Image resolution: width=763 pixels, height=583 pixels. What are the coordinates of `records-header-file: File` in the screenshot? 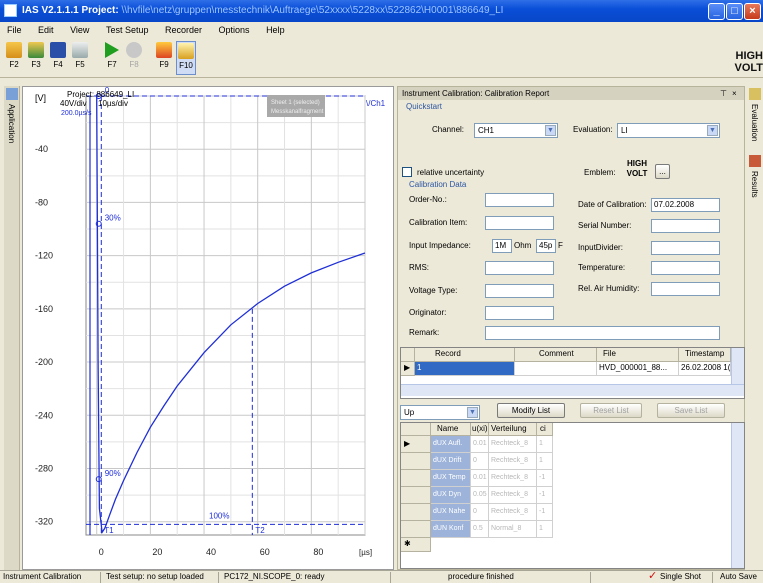 It's located at (638, 355).